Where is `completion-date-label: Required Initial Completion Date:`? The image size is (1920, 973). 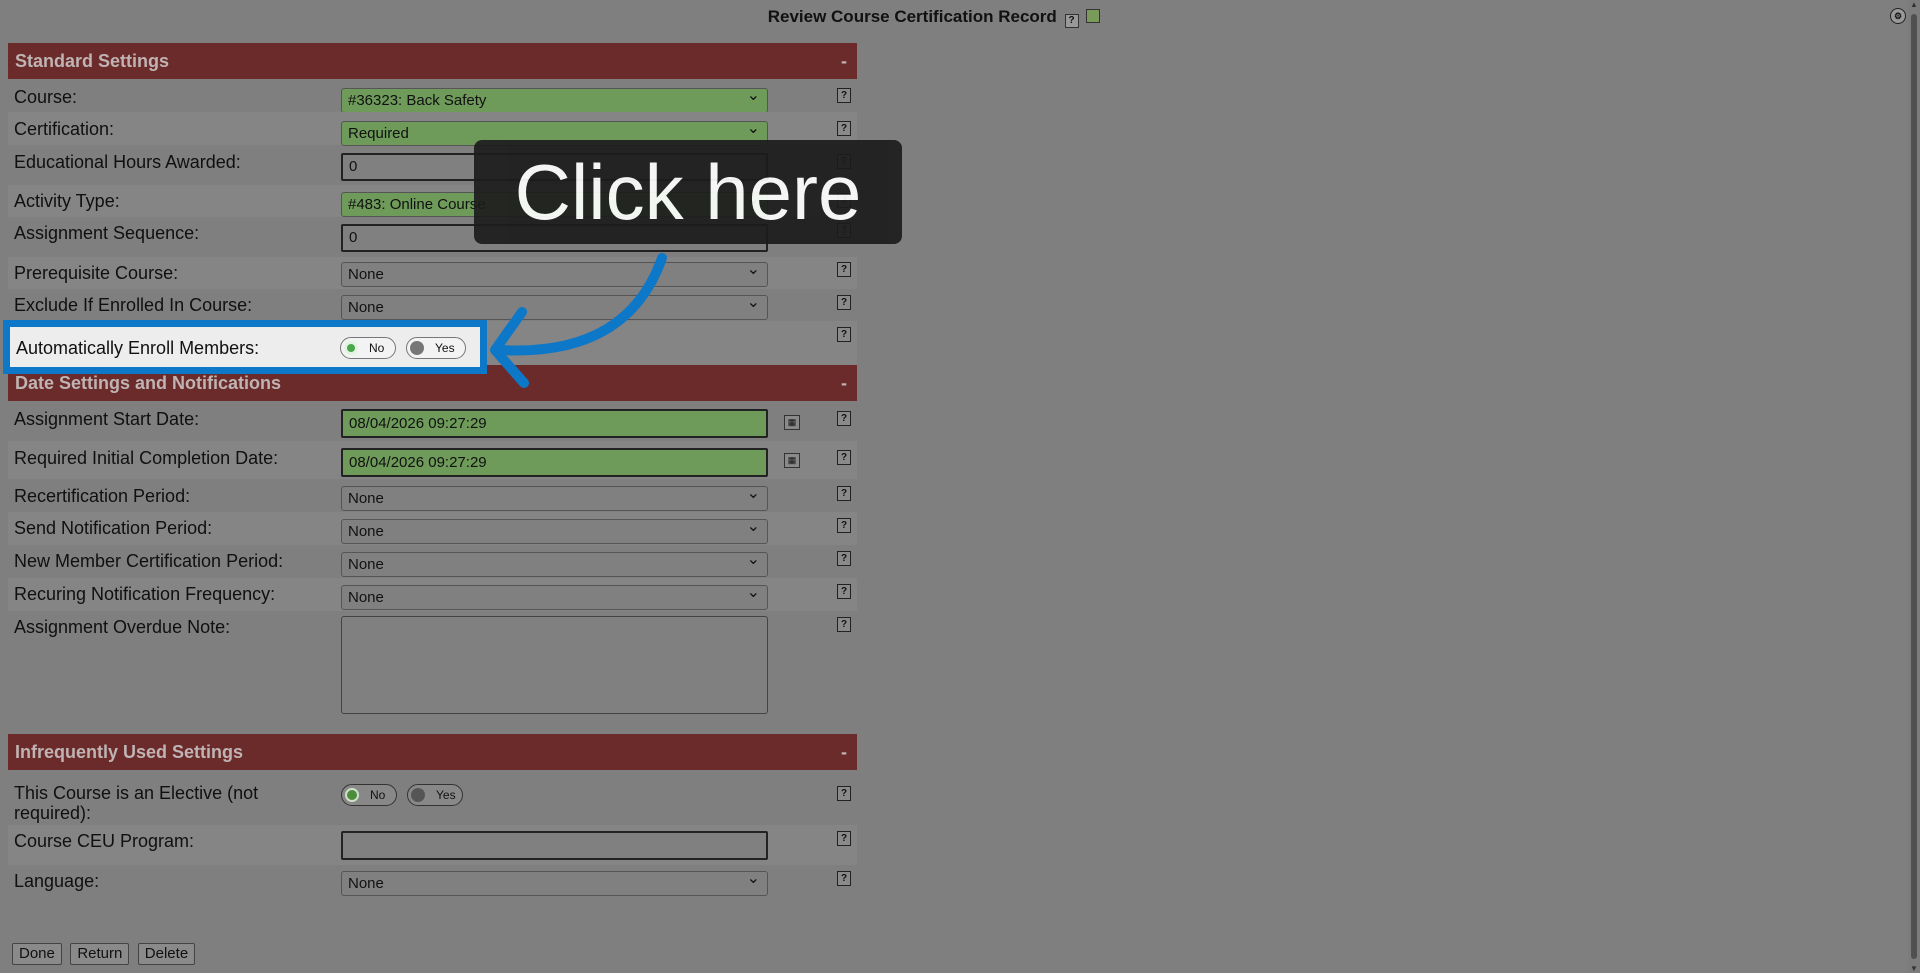
completion-date-label: Required Initial Completion Date: is located at coordinates (146, 458).